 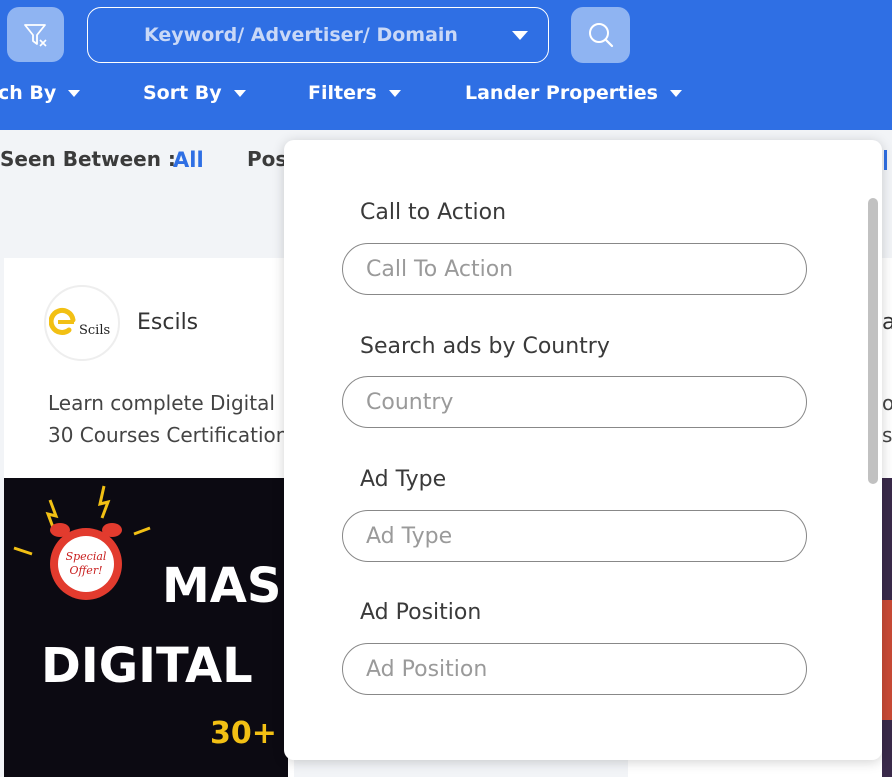 What do you see at coordinates (403, 479) in the screenshot?
I see `ad-type-label: Ad Type` at bounding box center [403, 479].